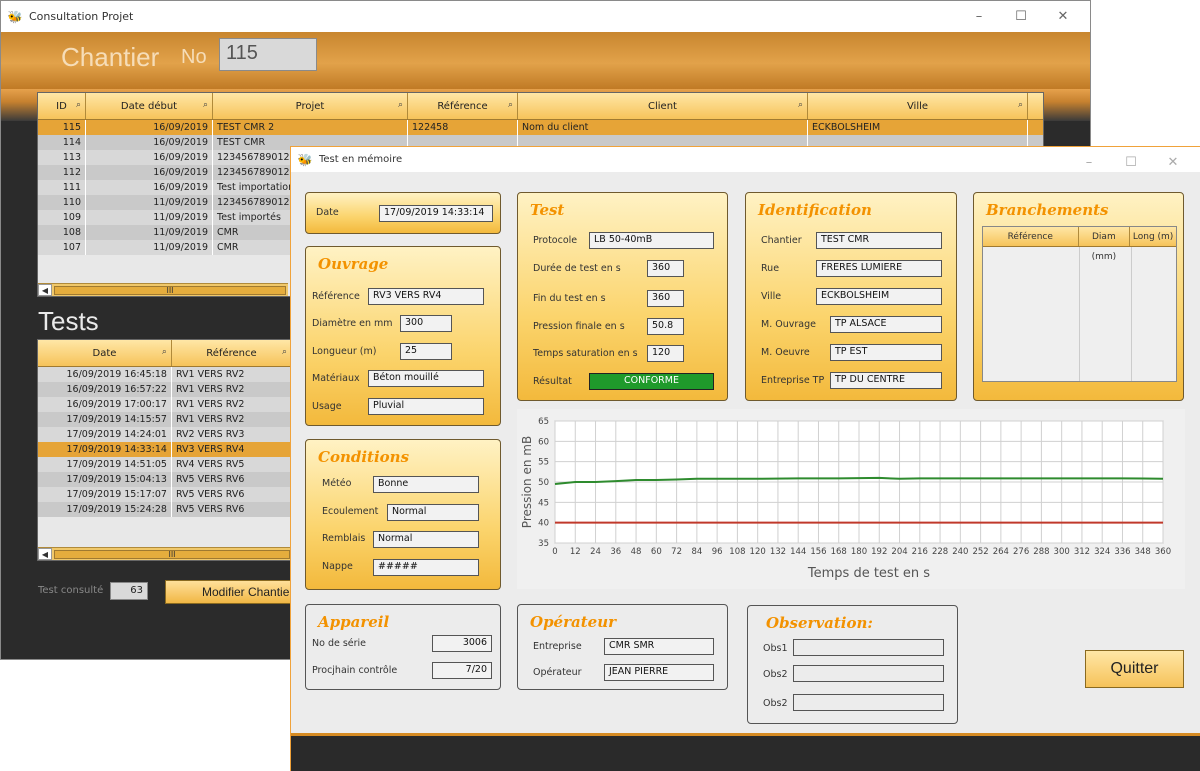 This screenshot has width=1200, height=771. Describe the element at coordinates (1079, 304) in the screenshot. I see `branchements-grid: Référence Diam (mm) Long (m)` at that location.